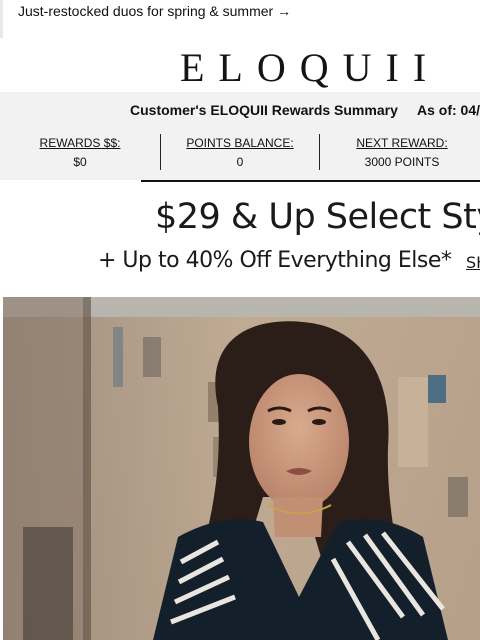 This screenshot has height=640, width=480. I want to click on brand-header: ELOQUII, so click(240, 65).